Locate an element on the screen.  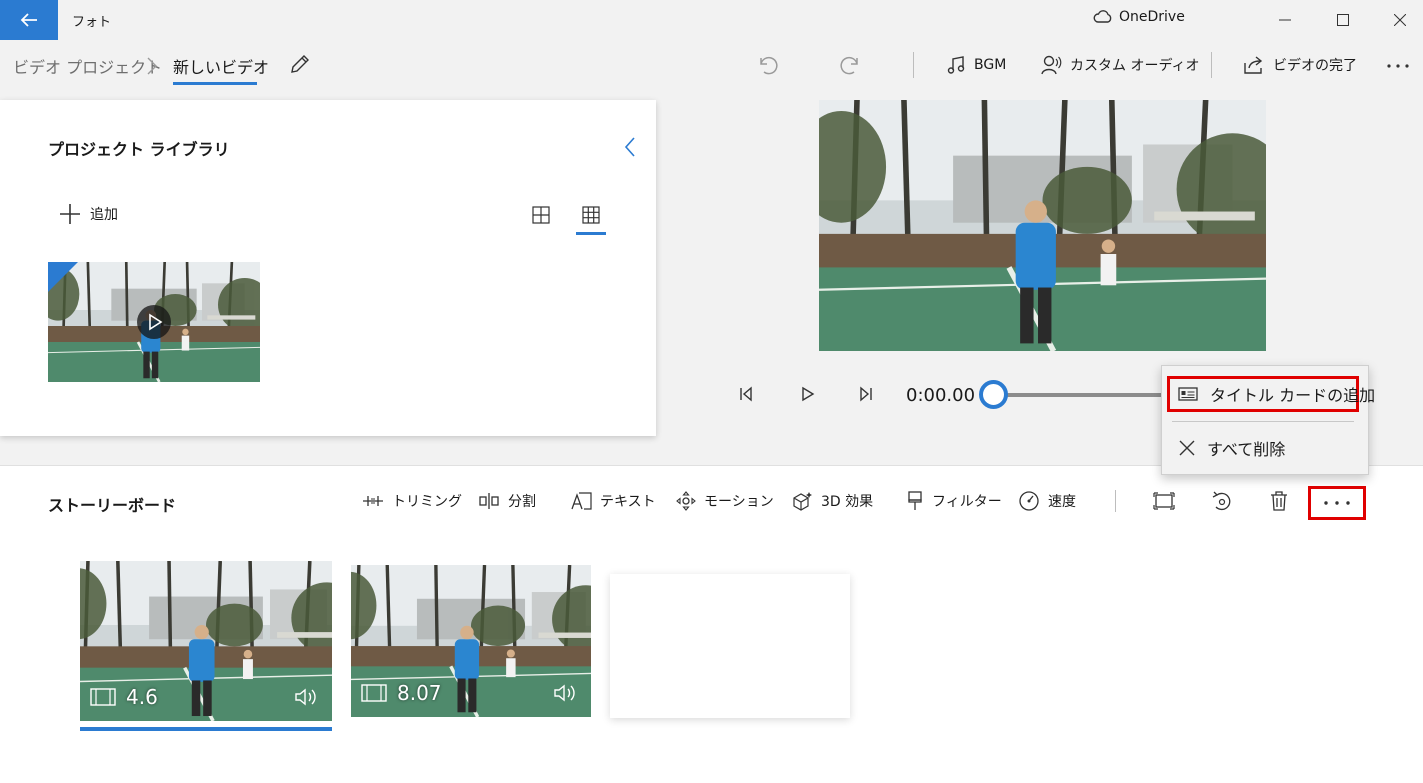
speed-button: 速度 is located at coordinates (1047, 501).